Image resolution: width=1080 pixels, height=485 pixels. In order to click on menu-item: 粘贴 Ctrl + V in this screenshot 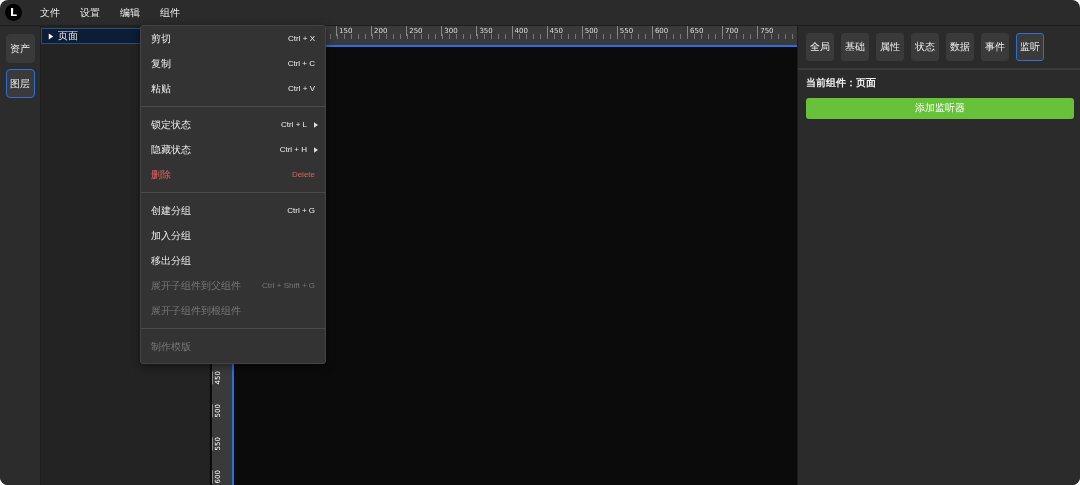, I will do `click(233, 88)`.